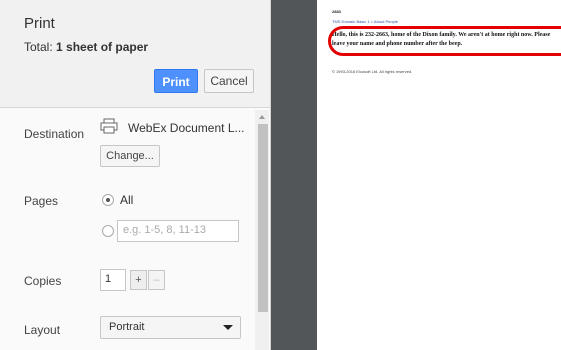 Image resolution: width=561 pixels, height=350 pixels. Describe the element at coordinates (365, 21) in the screenshot. I see `preview-breadcrumb: TMS Domain Basic 1 > About People` at that location.